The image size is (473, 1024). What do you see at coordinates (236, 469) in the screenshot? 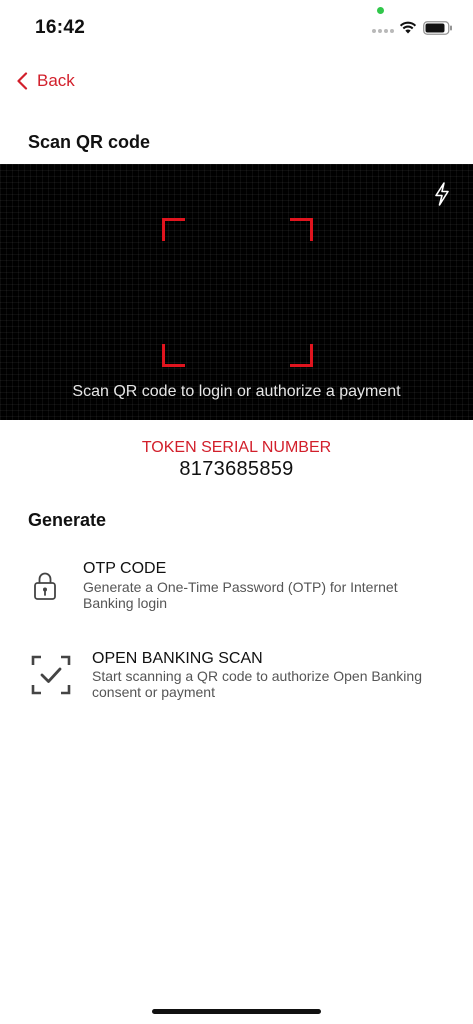
I see `token-serial-value: 8173685859` at bounding box center [236, 469].